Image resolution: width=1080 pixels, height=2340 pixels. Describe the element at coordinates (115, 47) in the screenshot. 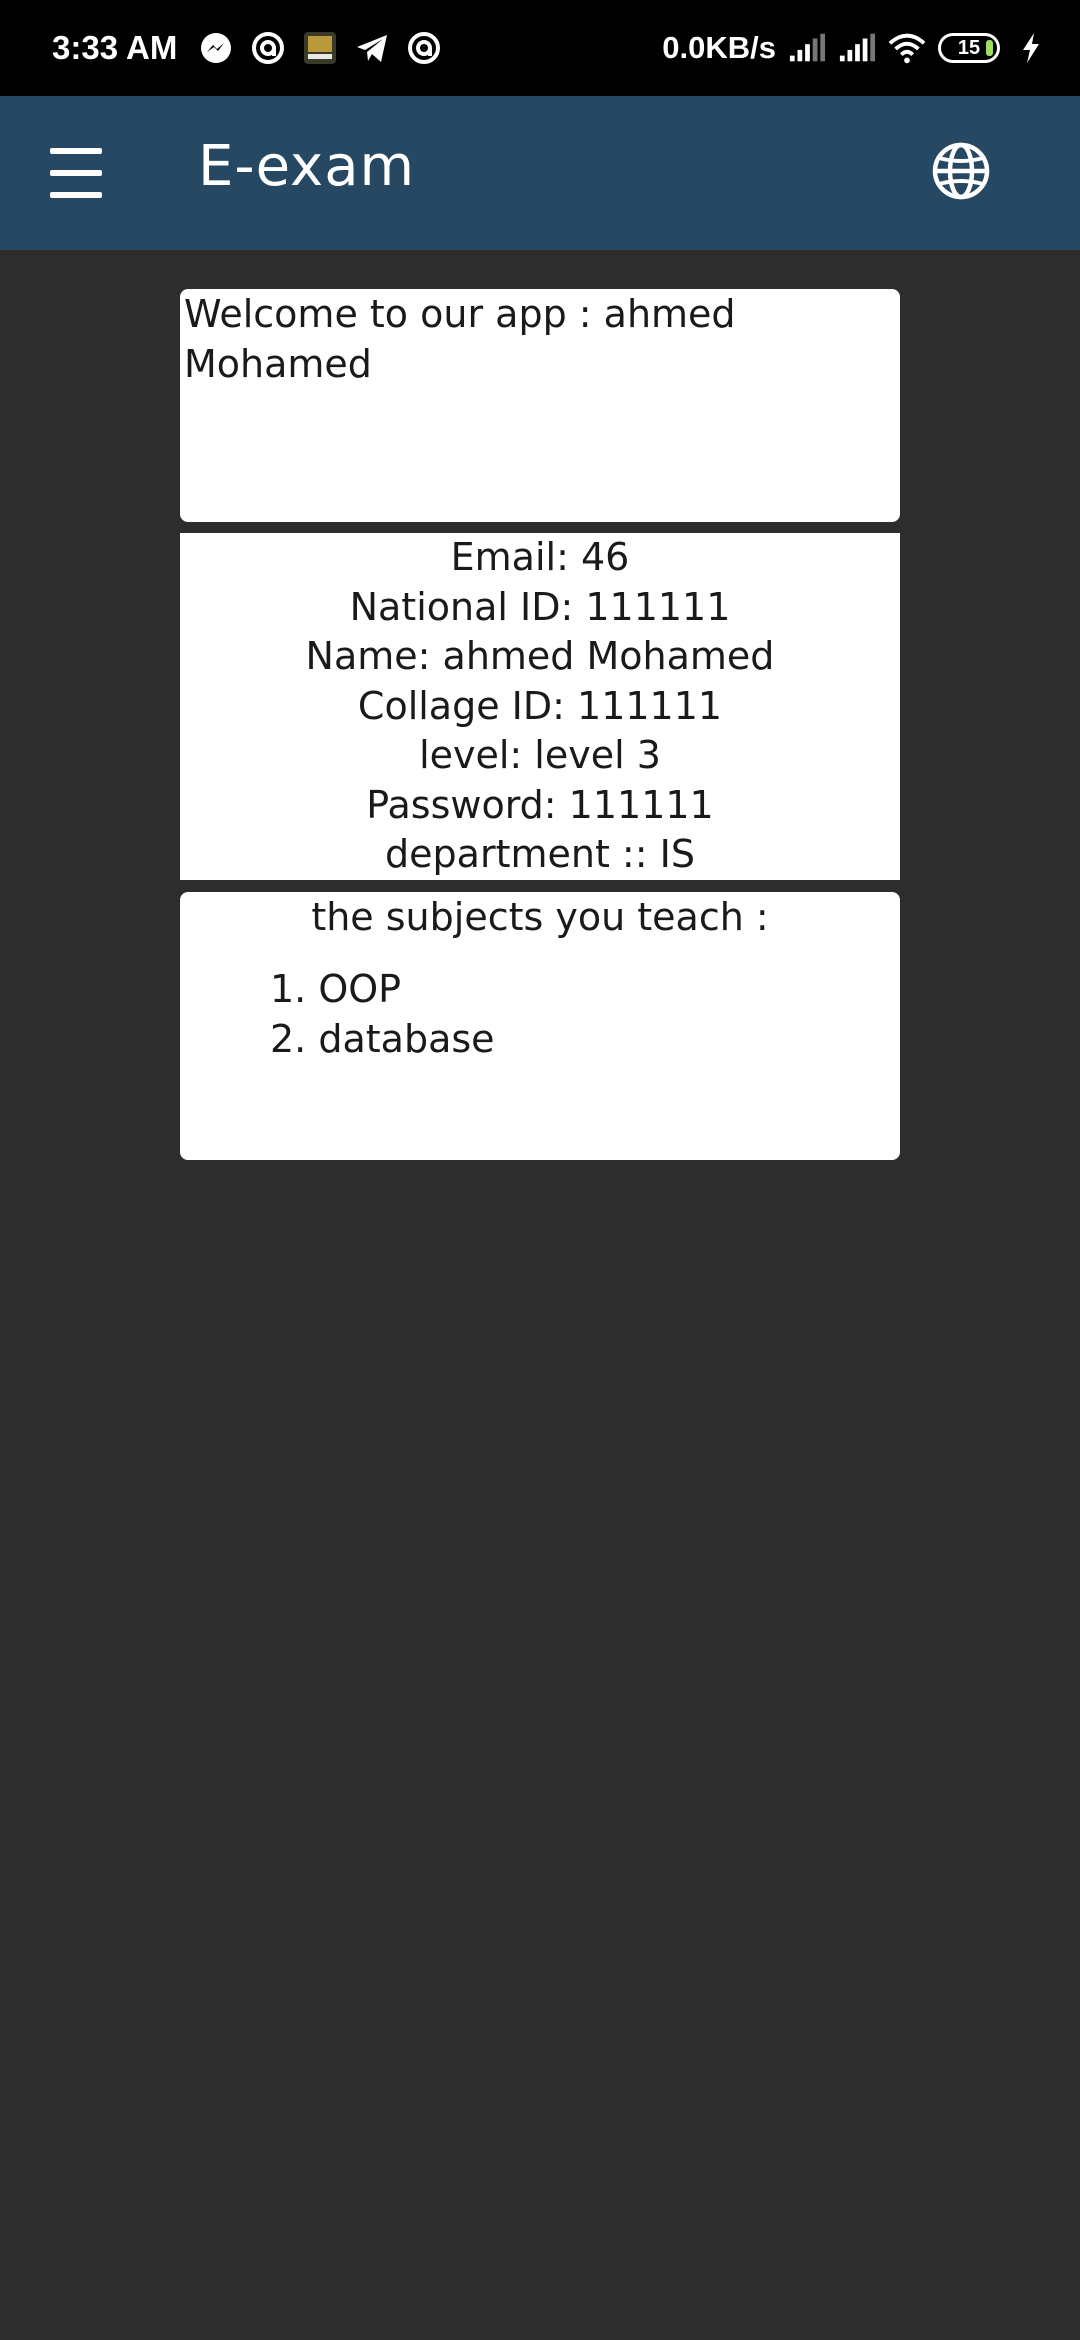

I see `status-time: 3:33 AM` at that location.